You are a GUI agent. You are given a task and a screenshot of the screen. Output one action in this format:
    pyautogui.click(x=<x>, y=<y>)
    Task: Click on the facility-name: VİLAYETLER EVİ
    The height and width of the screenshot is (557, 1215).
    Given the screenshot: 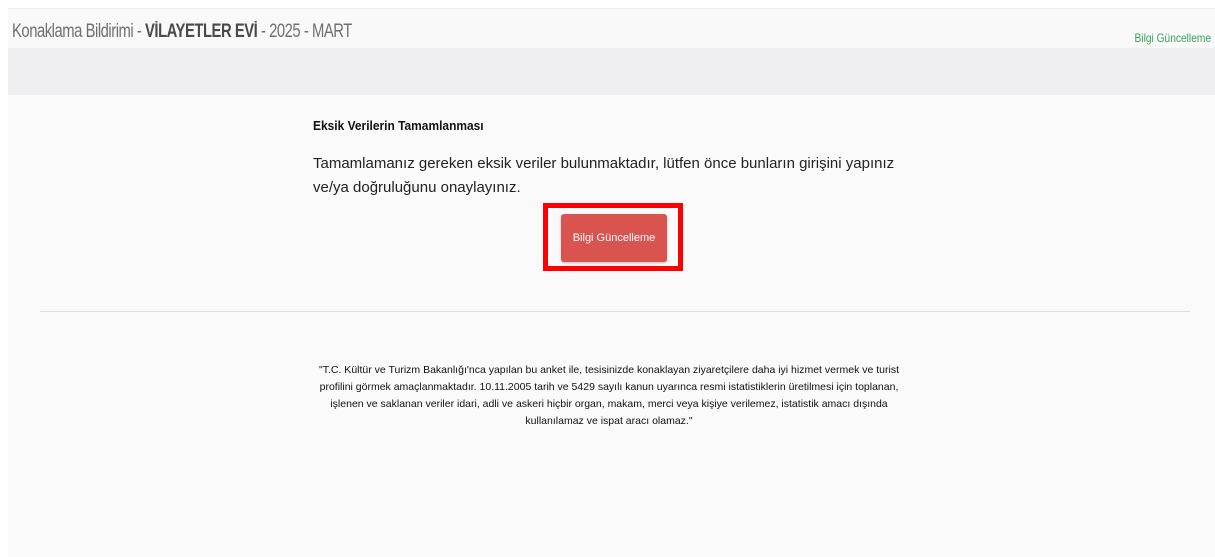 What is the action you would take?
    pyautogui.click(x=201, y=31)
    